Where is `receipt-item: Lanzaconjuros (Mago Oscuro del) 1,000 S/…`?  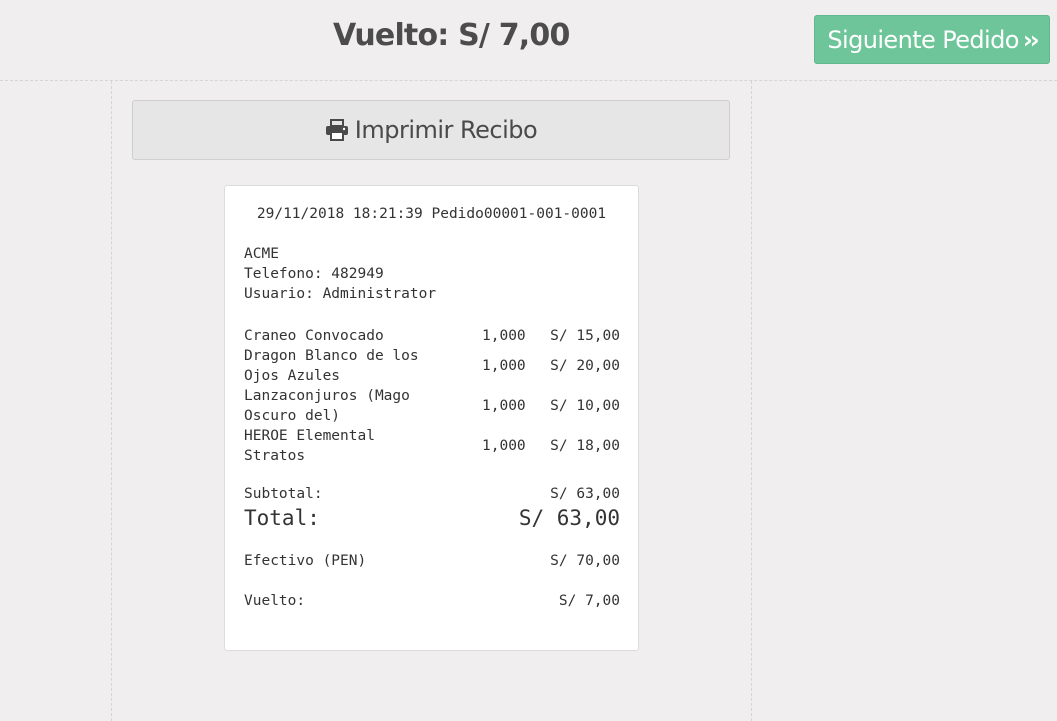 receipt-item: Lanzaconjuros (Mago Oscuro del) 1,000 S/… is located at coordinates (432, 406).